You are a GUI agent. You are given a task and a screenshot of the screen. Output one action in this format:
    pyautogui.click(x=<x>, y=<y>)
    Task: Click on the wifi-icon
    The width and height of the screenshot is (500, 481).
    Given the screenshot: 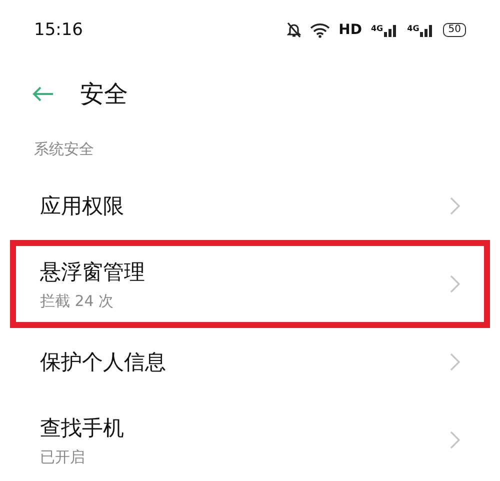 What is the action you would take?
    pyautogui.click(x=320, y=30)
    